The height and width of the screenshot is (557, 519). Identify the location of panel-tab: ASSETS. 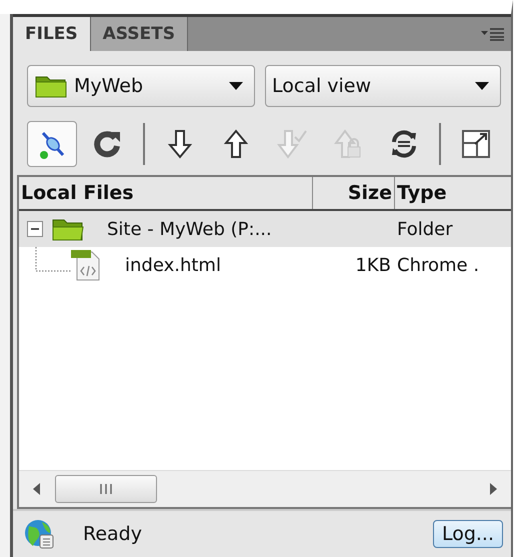
(139, 34).